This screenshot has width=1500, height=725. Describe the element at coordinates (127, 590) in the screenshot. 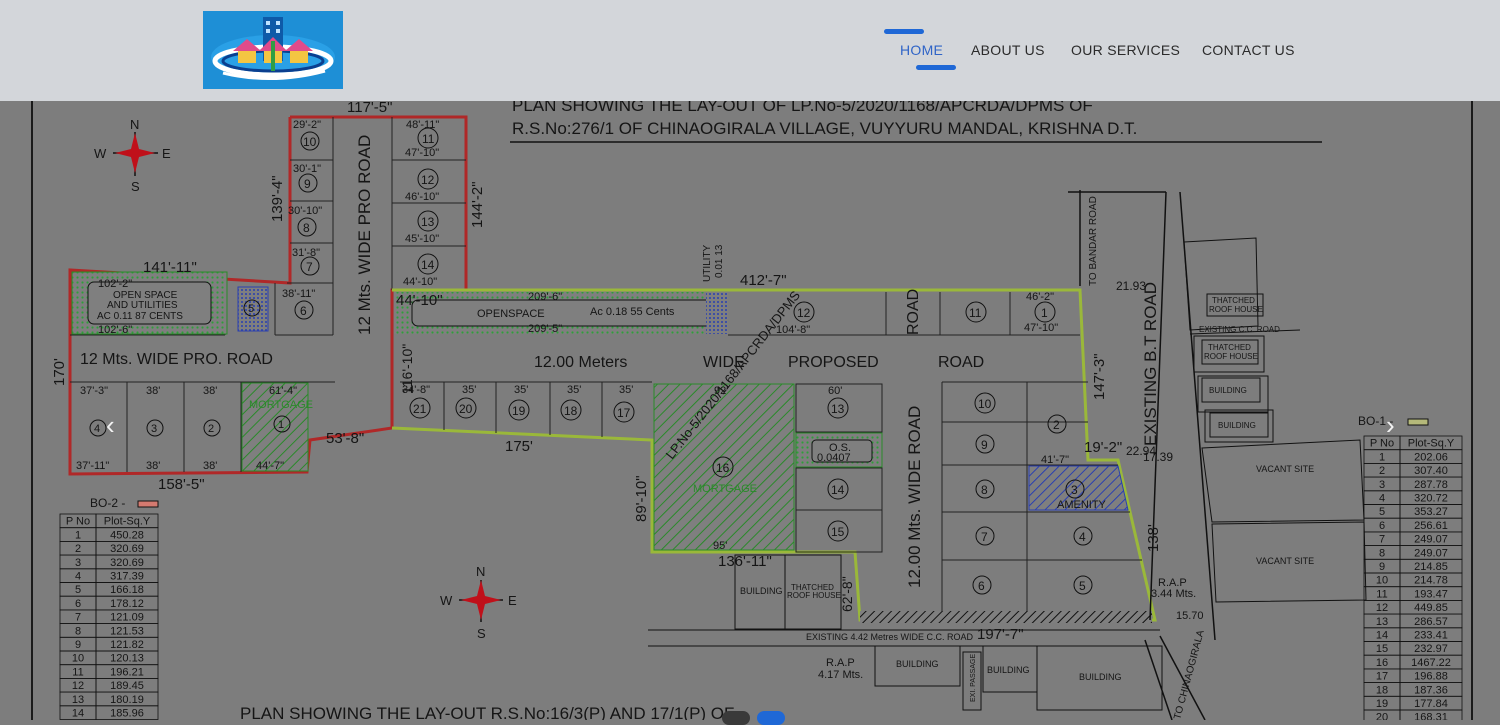

I see `table-cell: 166.18` at that location.